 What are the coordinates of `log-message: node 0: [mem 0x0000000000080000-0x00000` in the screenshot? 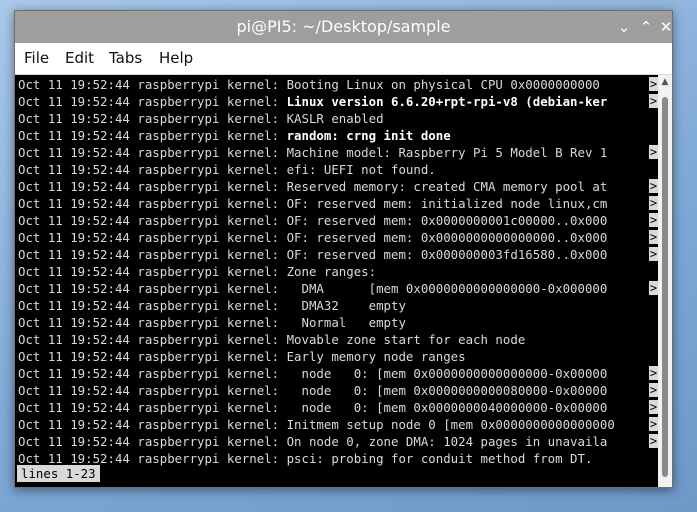 It's located at (447, 390).